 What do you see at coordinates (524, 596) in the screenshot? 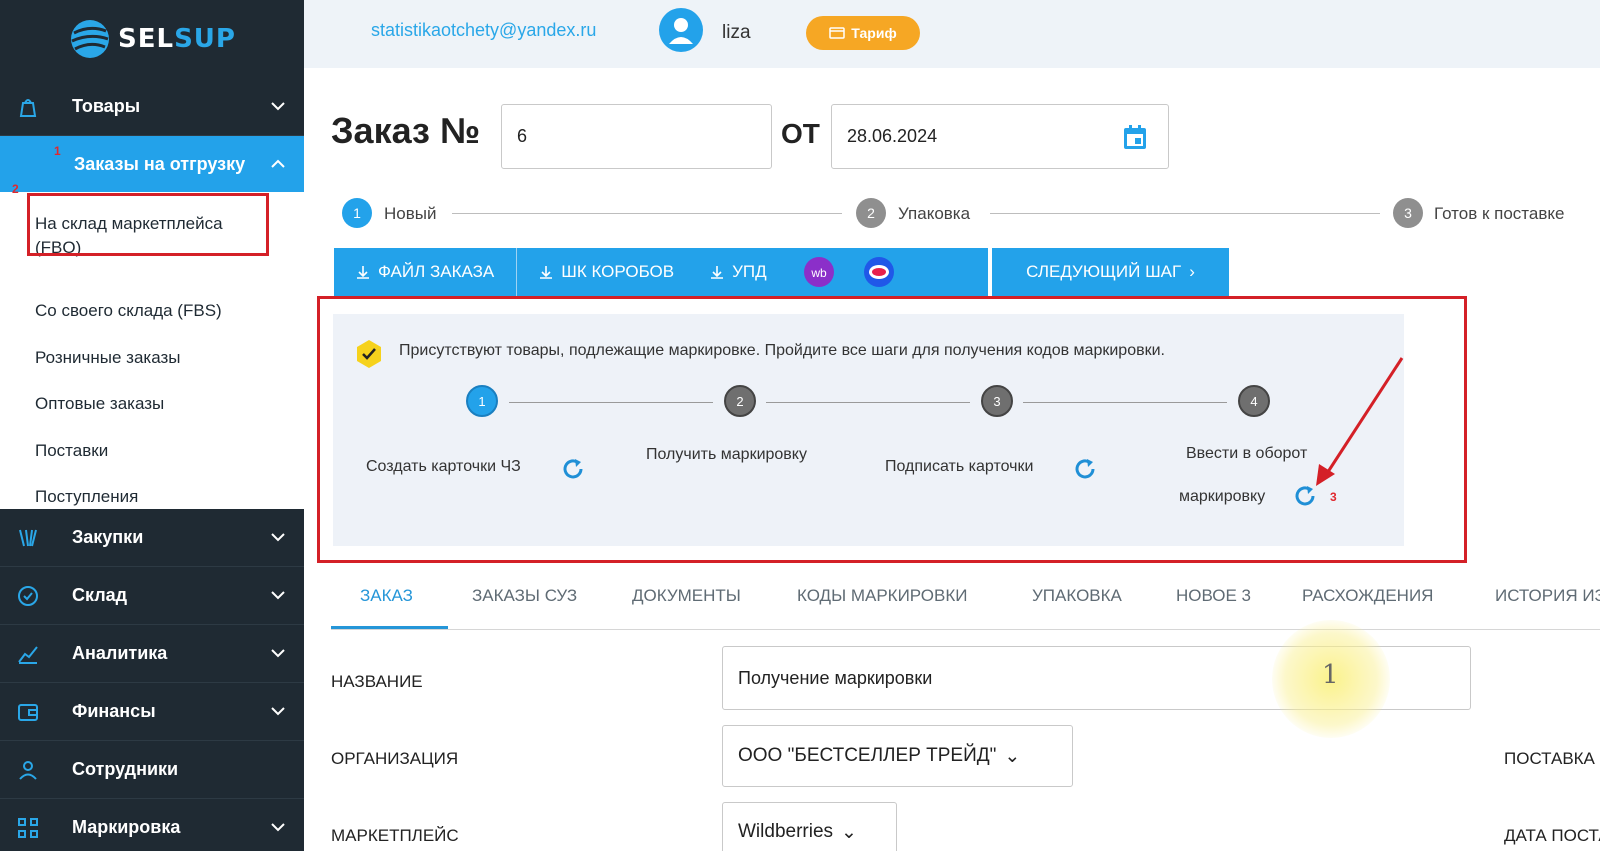
I see `tab-suz-orders: ЗАКАЗЫ СУЗ` at bounding box center [524, 596].